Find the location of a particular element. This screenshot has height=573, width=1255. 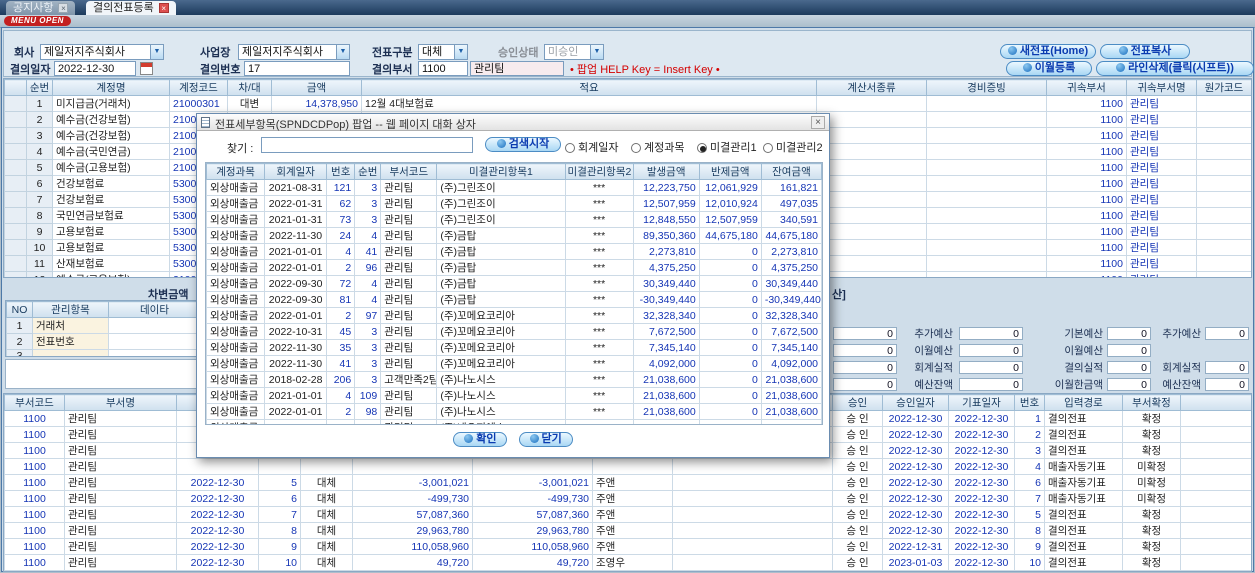

cell: 340,591 is located at coordinates (791, 219).